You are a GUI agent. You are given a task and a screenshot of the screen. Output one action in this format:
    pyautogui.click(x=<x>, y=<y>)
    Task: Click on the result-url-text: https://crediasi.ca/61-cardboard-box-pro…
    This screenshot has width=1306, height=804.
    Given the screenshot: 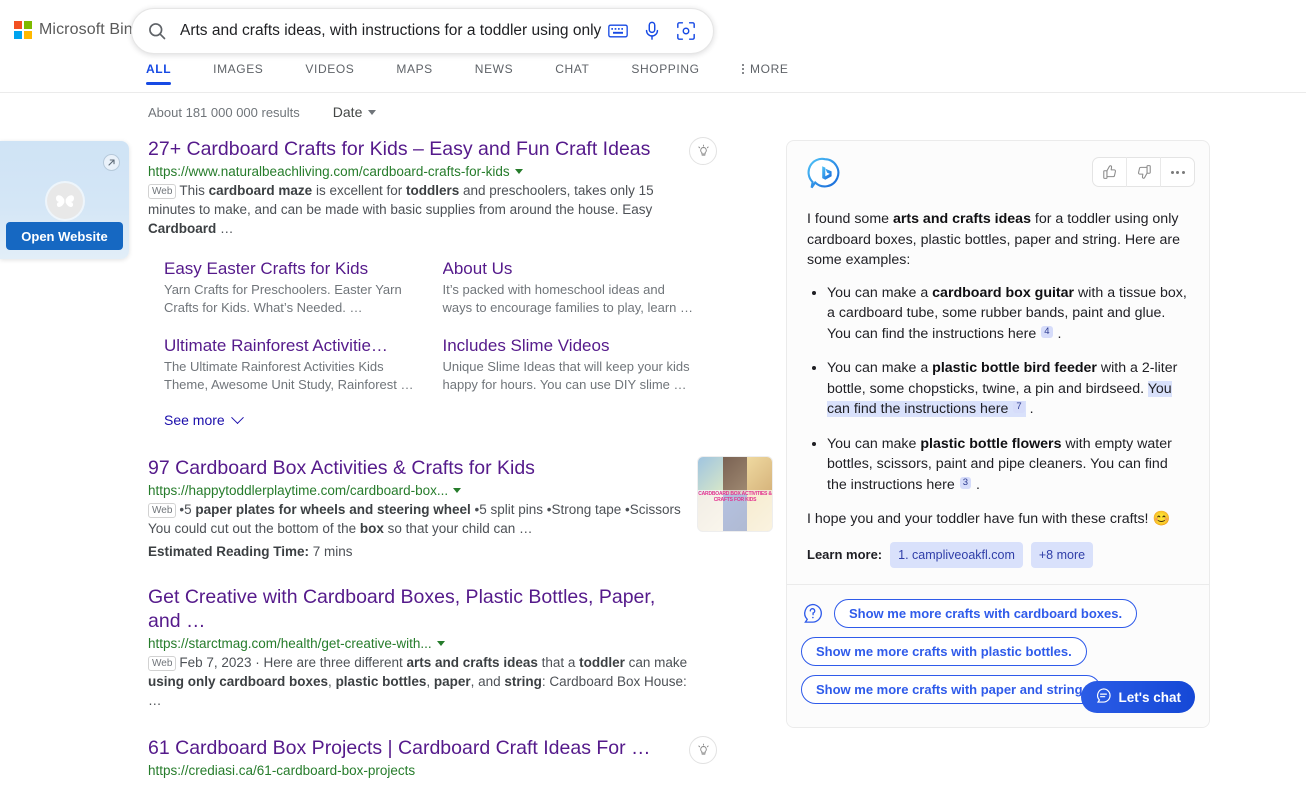 What is the action you would take?
    pyautogui.click(x=282, y=770)
    